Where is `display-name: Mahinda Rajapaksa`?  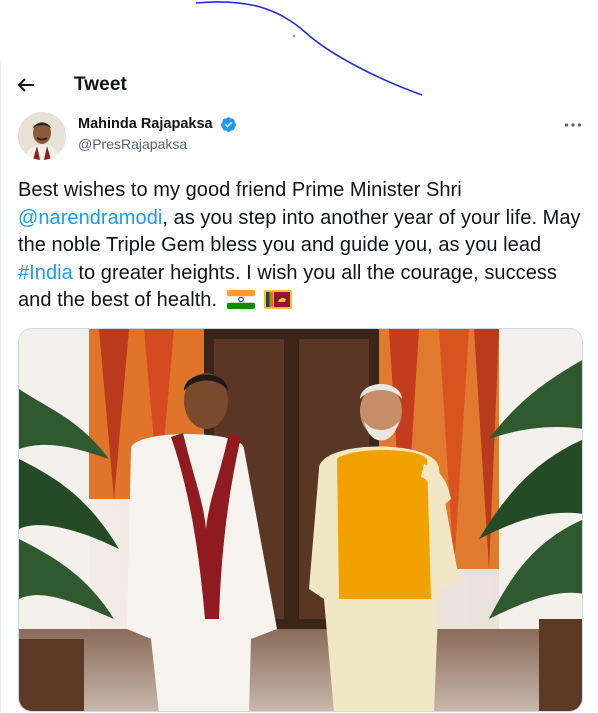 display-name: Mahinda Rajapaksa is located at coordinates (145, 124).